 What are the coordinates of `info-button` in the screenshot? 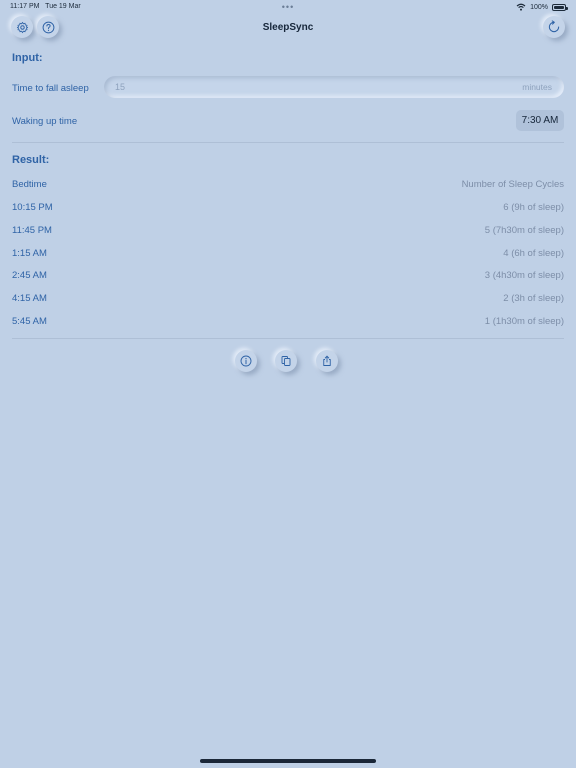 It's located at (246, 361).